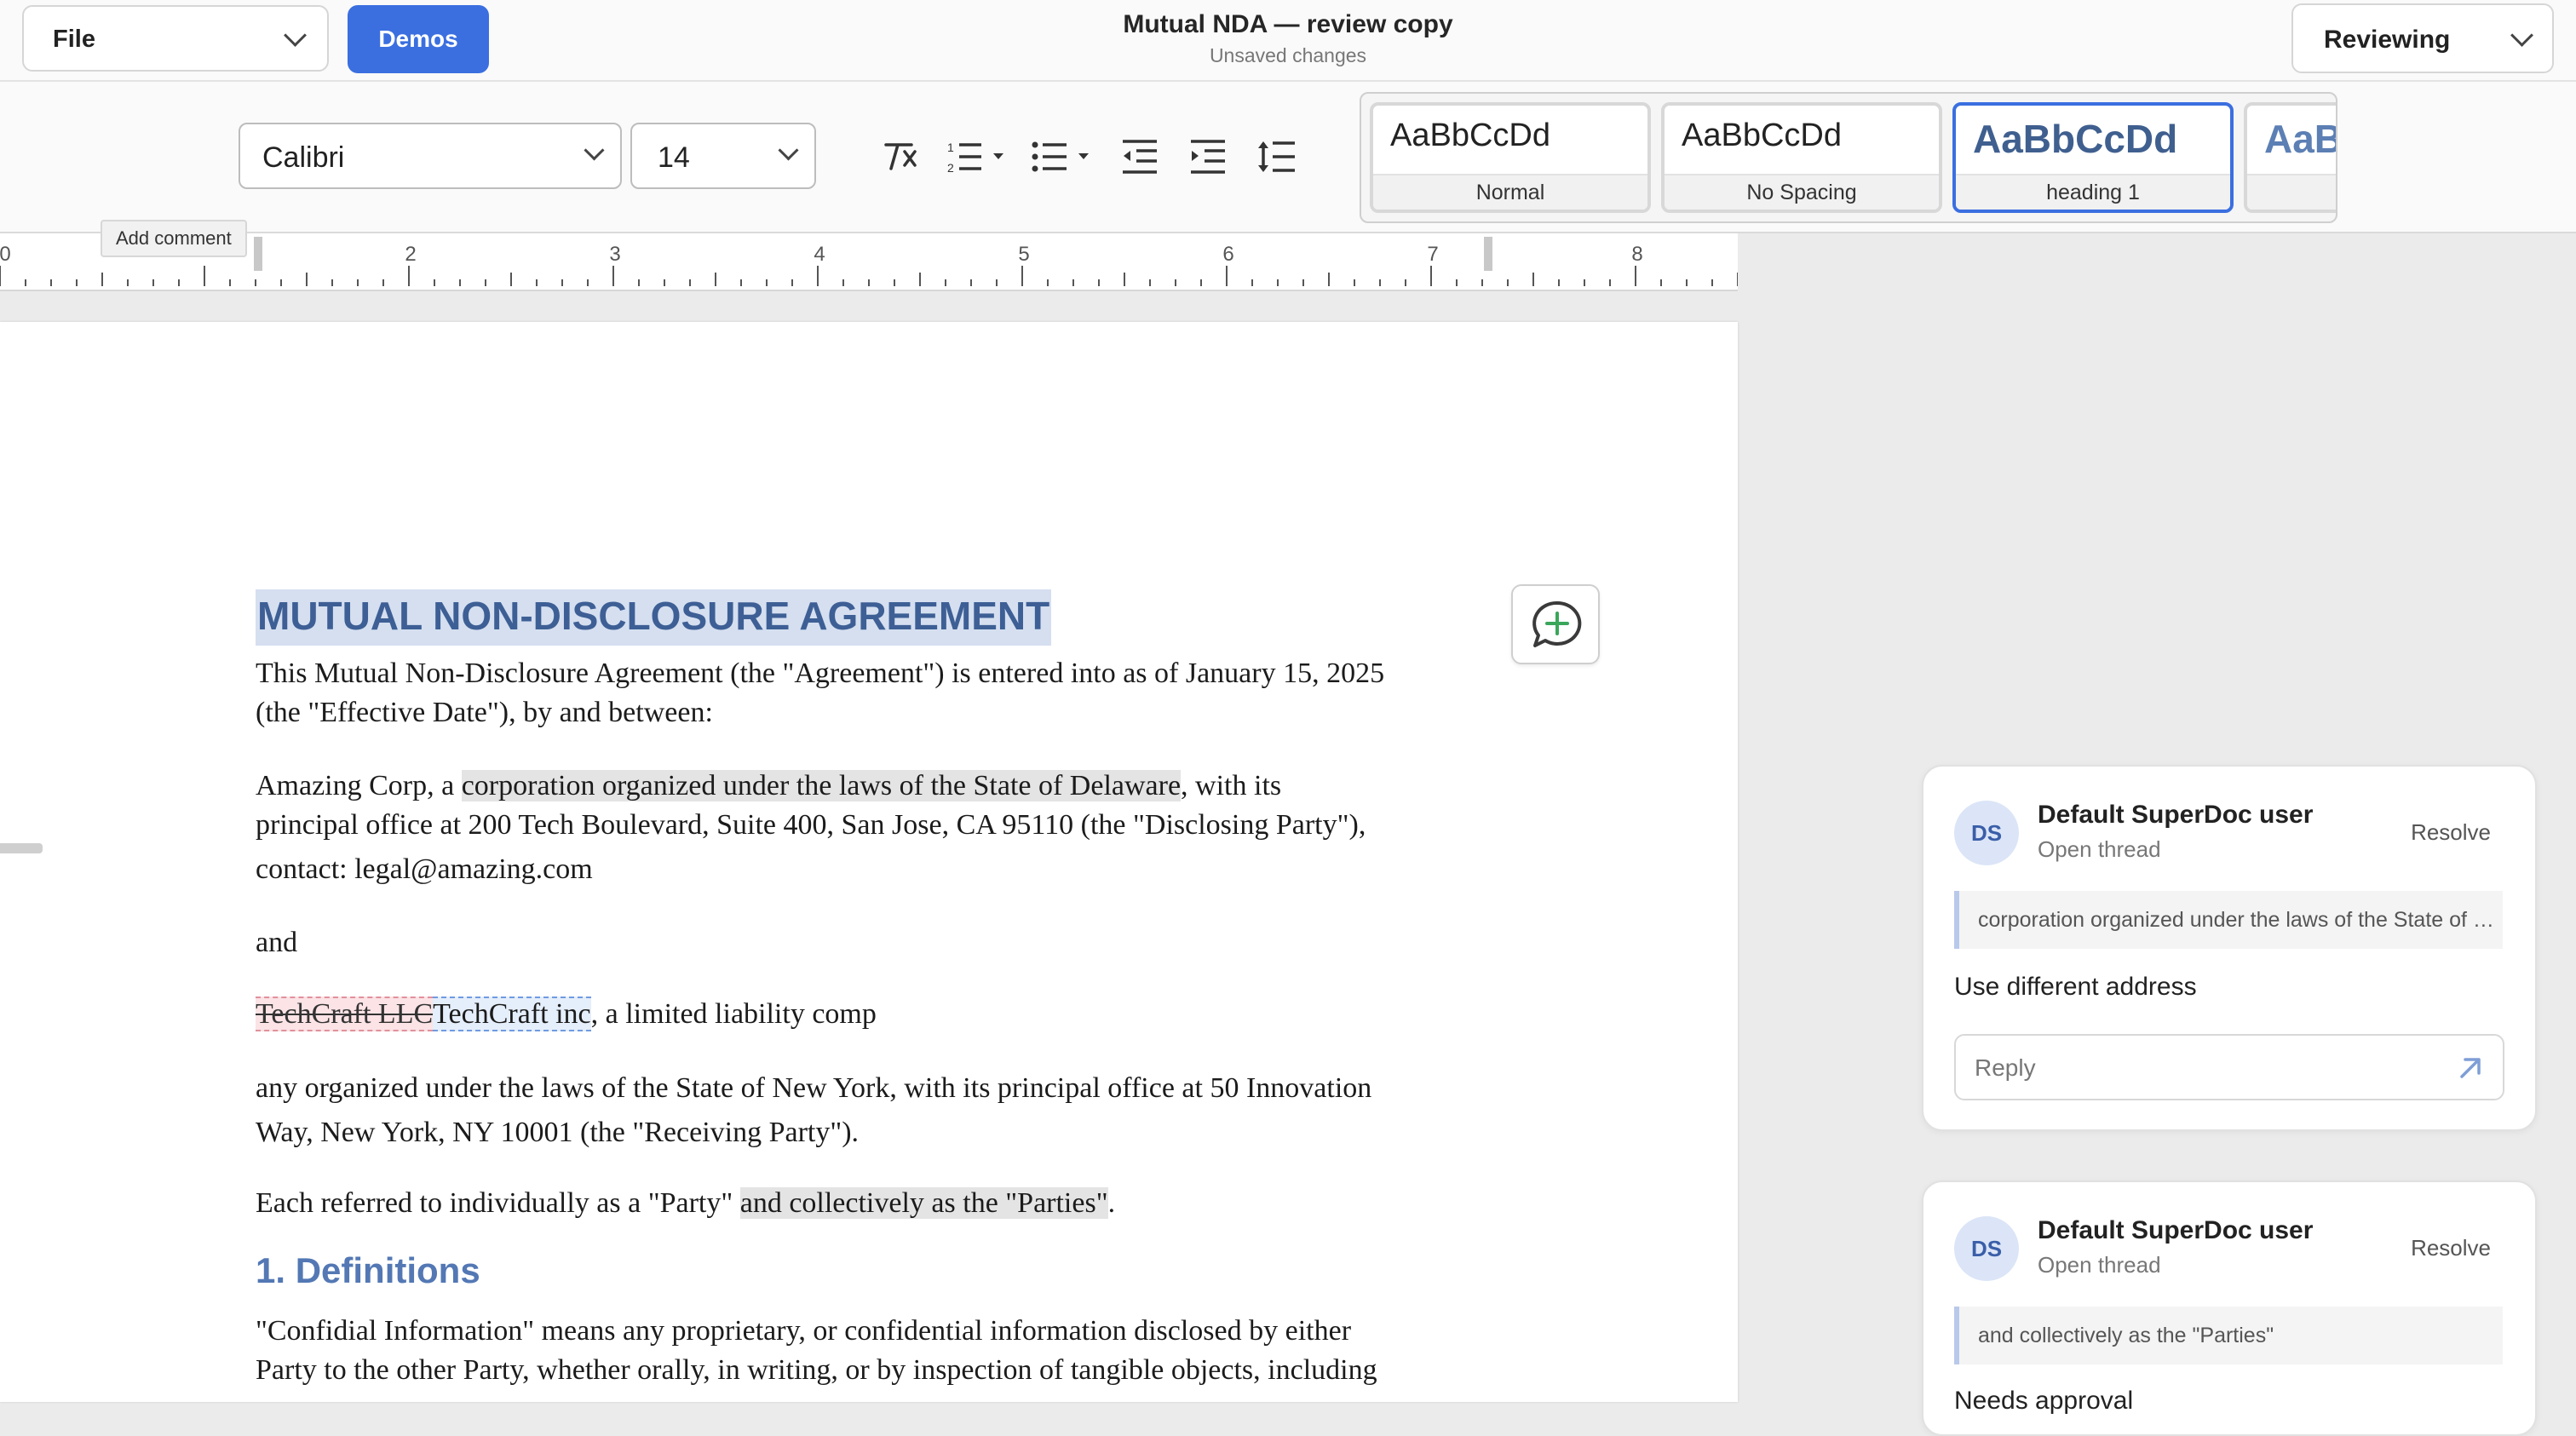 The height and width of the screenshot is (1436, 2576). What do you see at coordinates (411, 254) in the screenshot?
I see `ruler-number: 2` at bounding box center [411, 254].